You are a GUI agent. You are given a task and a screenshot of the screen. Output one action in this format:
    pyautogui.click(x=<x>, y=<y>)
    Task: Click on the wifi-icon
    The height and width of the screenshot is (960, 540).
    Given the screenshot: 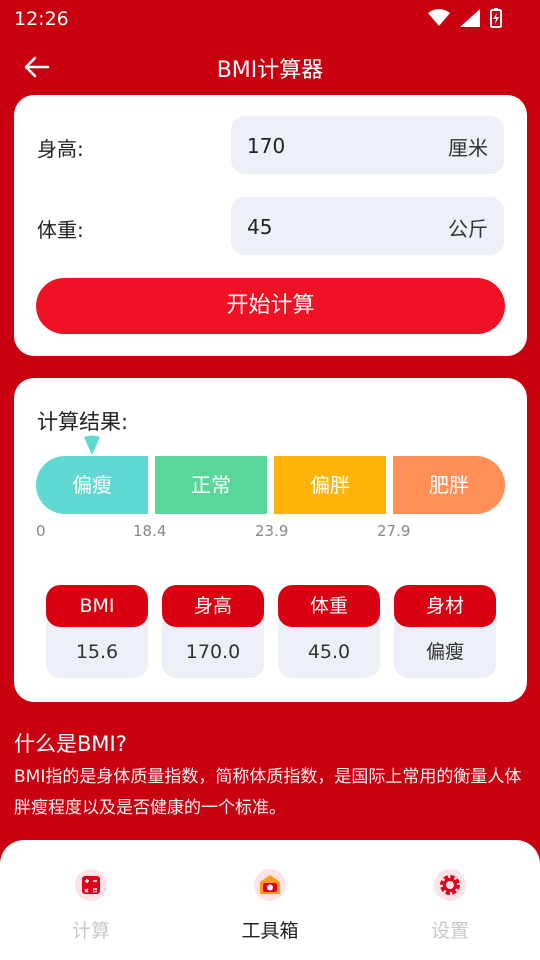 What is the action you would take?
    pyautogui.click(x=439, y=17)
    